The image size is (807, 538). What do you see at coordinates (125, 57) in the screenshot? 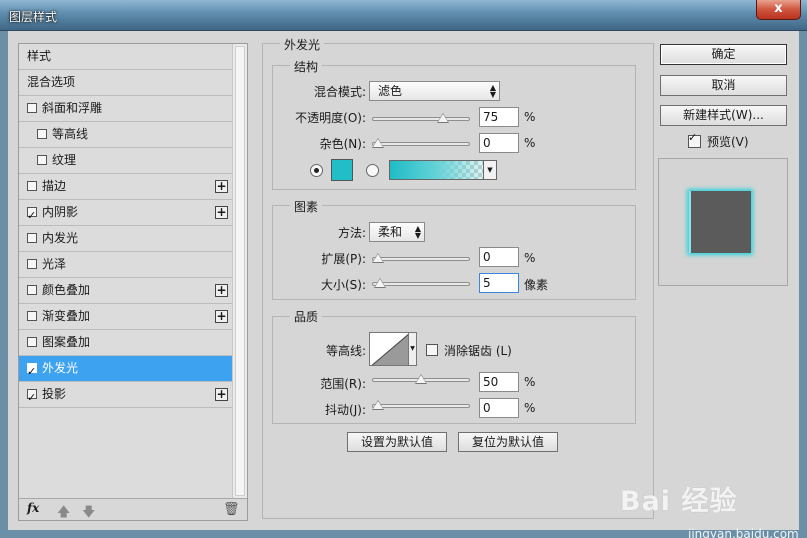
I see `style-item: 样式` at bounding box center [125, 57].